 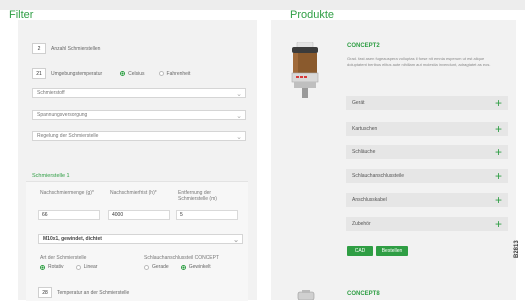 I want to click on amount-label: Anzahl Schmierstellen, so click(x=76, y=48).